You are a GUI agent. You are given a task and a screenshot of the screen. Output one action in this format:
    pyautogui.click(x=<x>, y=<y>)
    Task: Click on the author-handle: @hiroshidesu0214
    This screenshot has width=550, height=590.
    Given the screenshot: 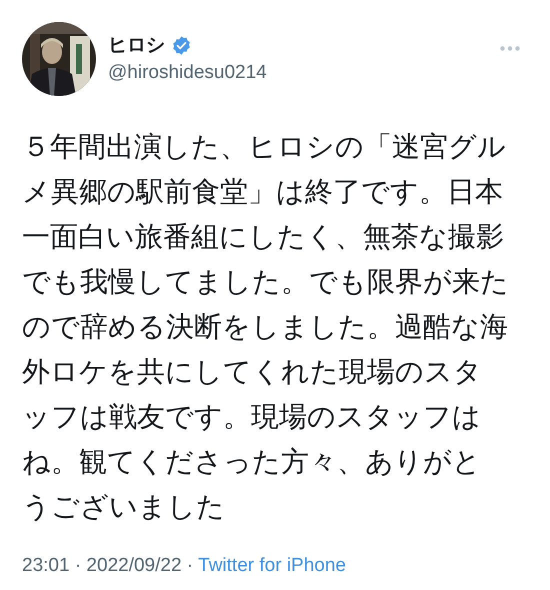 What is the action you would take?
    pyautogui.click(x=304, y=73)
    